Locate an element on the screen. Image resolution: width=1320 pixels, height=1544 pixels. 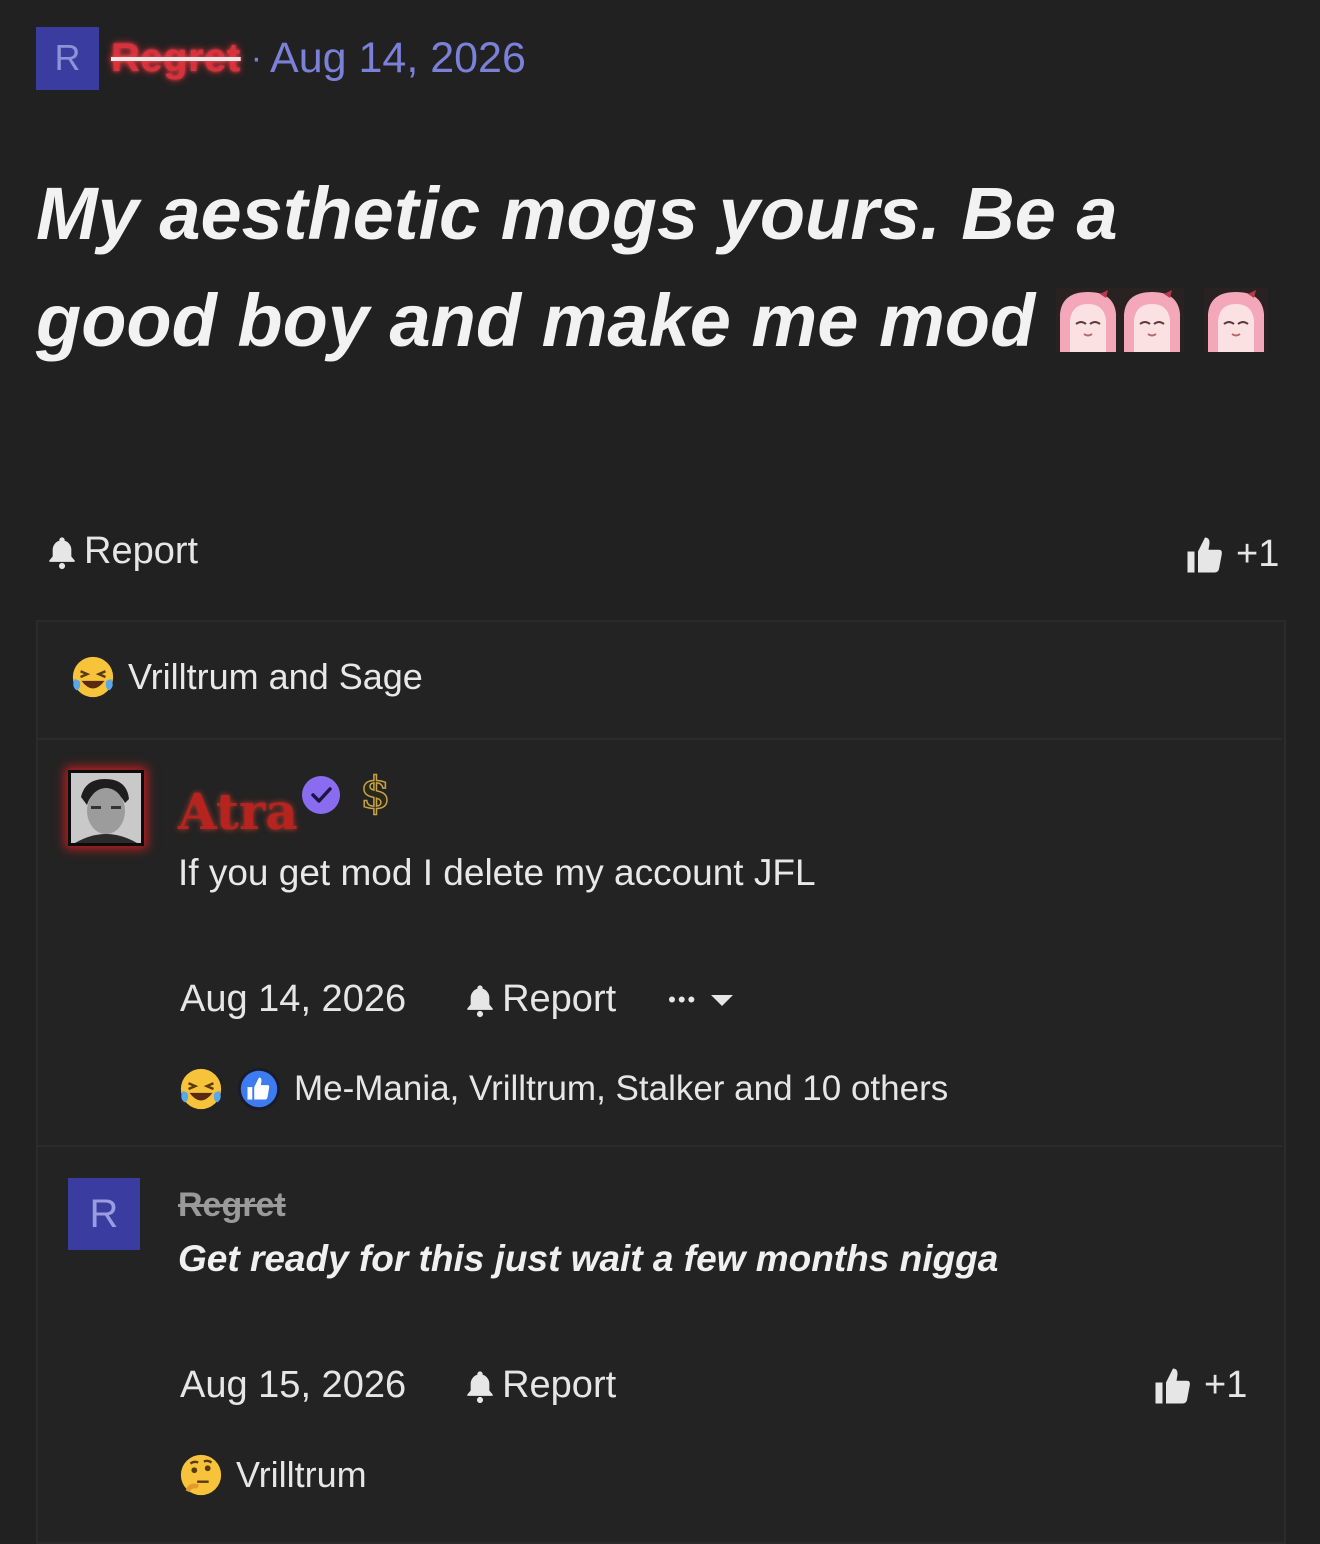
chevron-down-icon is located at coordinates (722, 1000).